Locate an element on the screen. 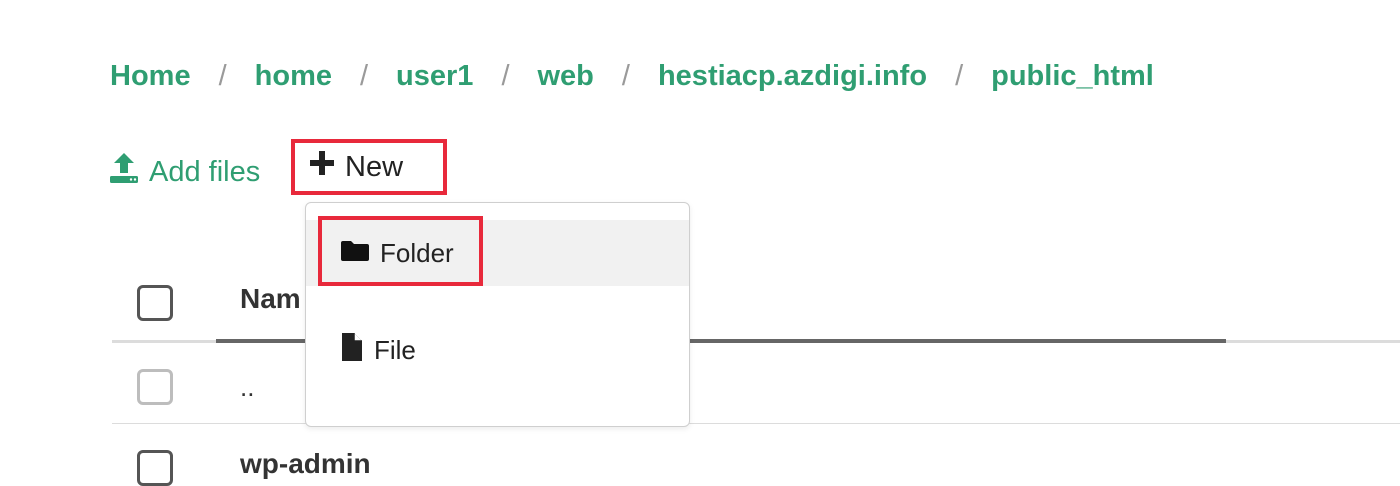 The height and width of the screenshot is (486, 1400). breadcrumb-item-domain: hestiacp.azdigi.info is located at coordinates (792, 76).